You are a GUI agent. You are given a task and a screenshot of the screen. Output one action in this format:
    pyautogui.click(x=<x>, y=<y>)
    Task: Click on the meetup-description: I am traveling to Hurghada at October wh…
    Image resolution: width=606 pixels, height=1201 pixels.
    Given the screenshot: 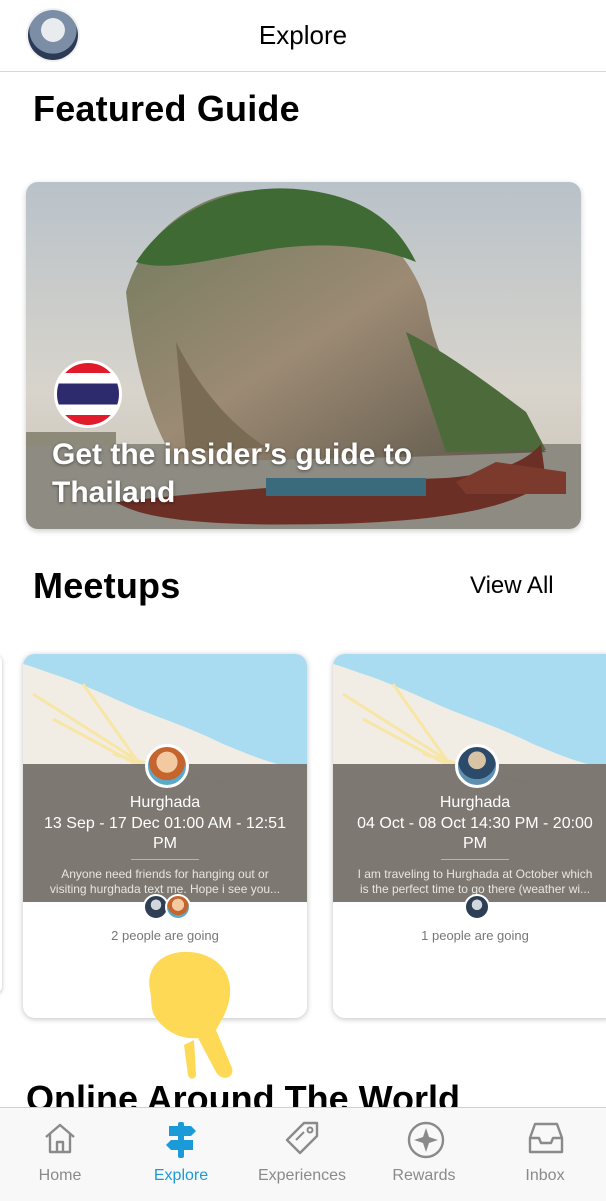 What is the action you would take?
    pyautogui.click(x=475, y=882)
    